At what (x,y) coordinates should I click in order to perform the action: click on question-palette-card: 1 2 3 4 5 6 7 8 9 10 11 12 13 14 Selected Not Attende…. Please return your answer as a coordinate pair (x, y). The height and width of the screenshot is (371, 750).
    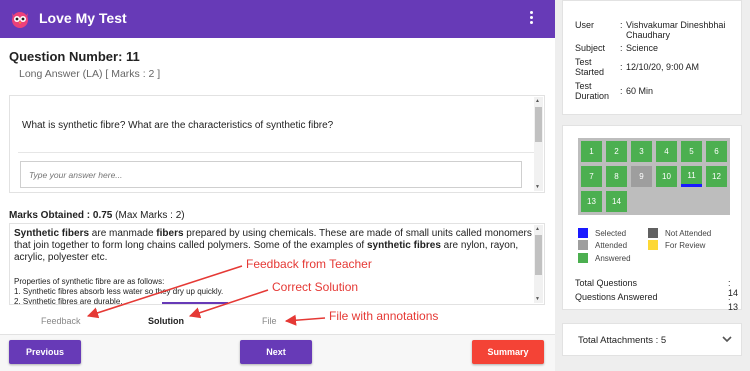
    Looking at the image, I should click on (652, 218).